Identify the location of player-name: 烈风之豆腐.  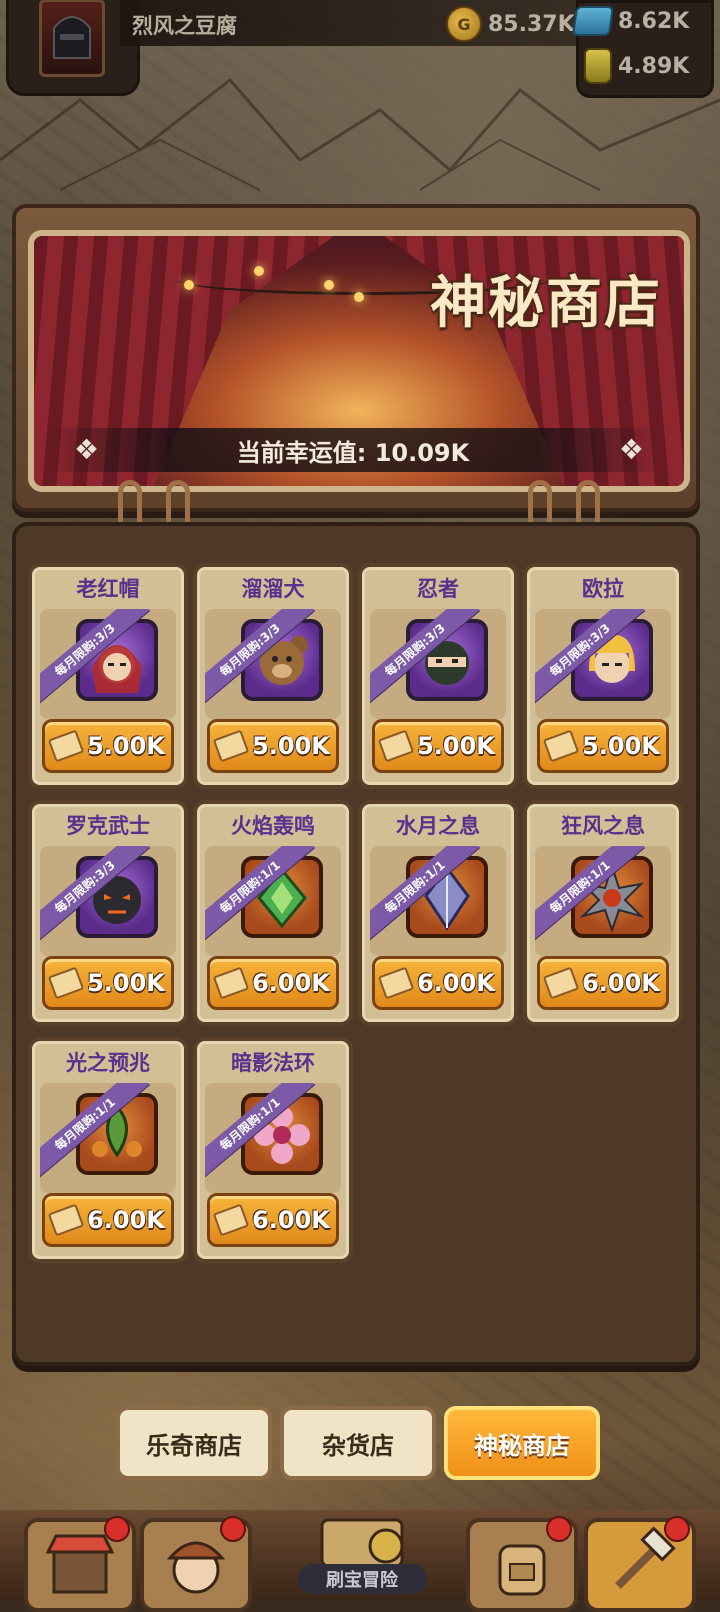
(184, 26).